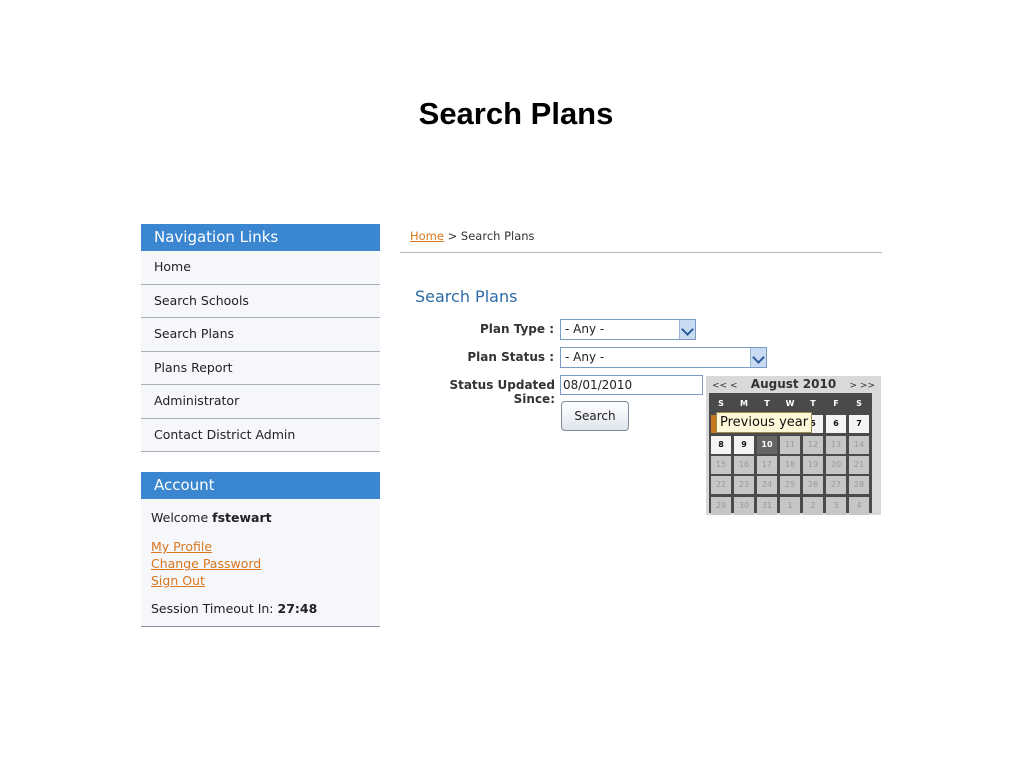  What do you see at coordinates (813, 444) in the screenshot?
I see `calendar-day: 12` at bounding box center [813, 444].